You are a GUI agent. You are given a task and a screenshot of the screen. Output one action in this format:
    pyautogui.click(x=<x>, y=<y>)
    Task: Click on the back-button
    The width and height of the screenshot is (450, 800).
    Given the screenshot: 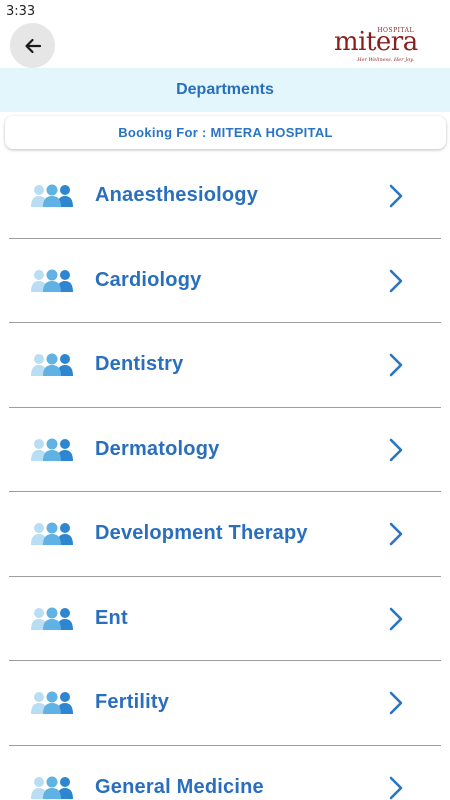 What is the action you would take?
    pyautogui.click(x=32, y=45)
    